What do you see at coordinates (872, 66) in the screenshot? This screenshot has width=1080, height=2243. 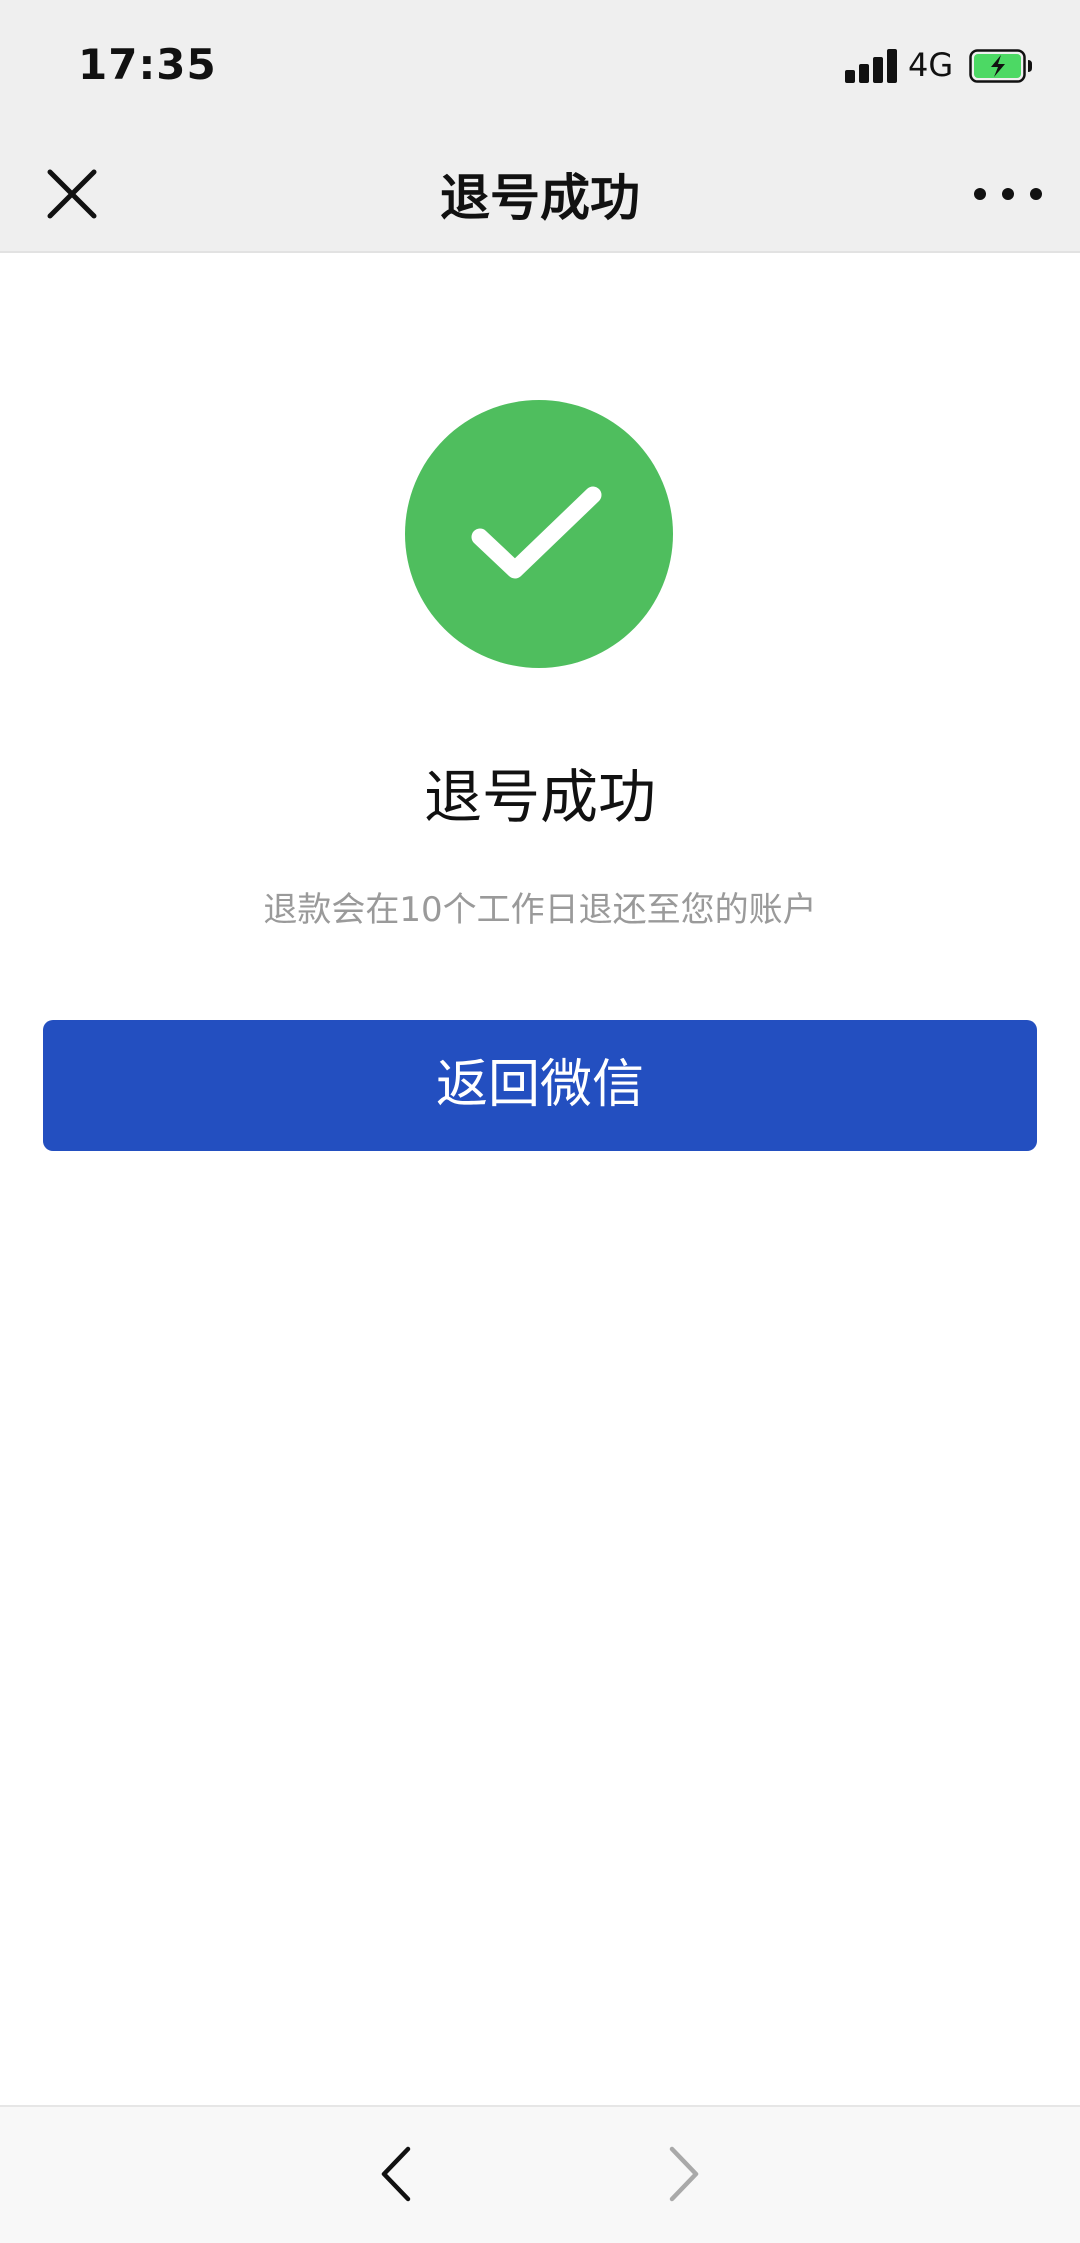 I see `cellular-signal-icon` at bounding box center [872, 66].